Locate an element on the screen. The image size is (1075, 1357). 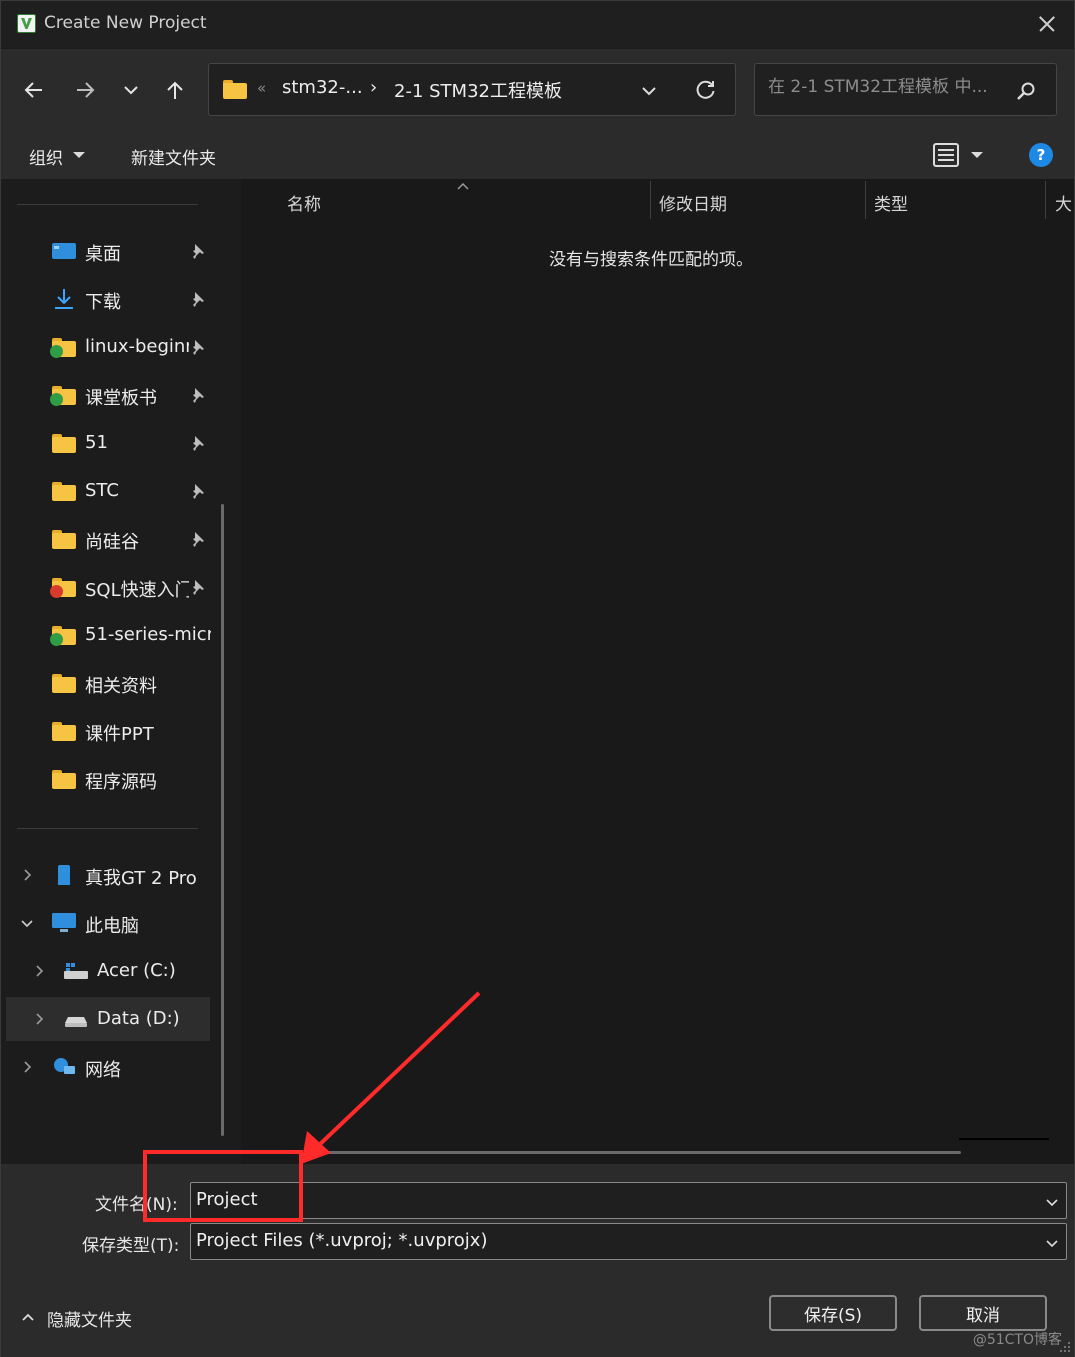
hide-folders-toggle: 隐藏文件夹 is located at coordinates (89, 1318).